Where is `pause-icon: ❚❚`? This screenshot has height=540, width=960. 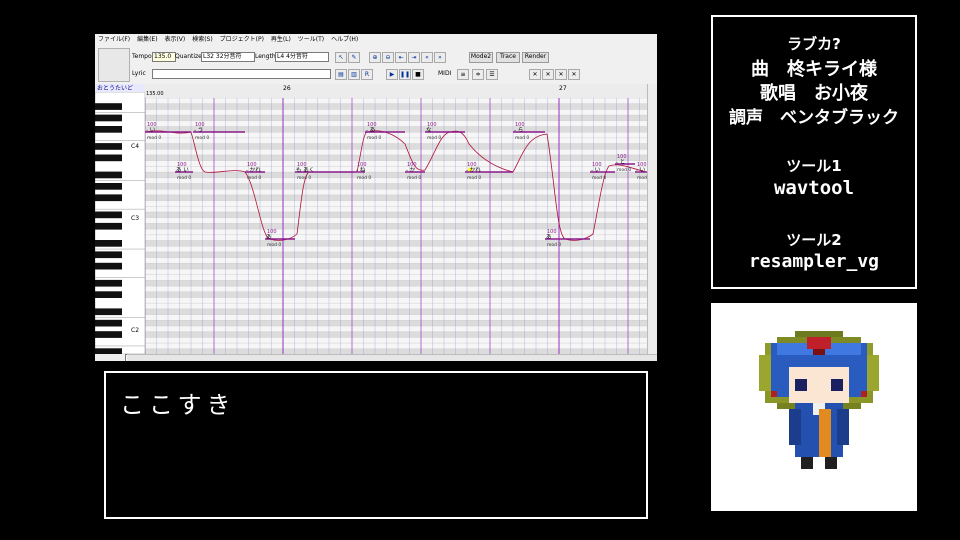
pause-icon: ❚❚ is located at coordinates (405, 74).